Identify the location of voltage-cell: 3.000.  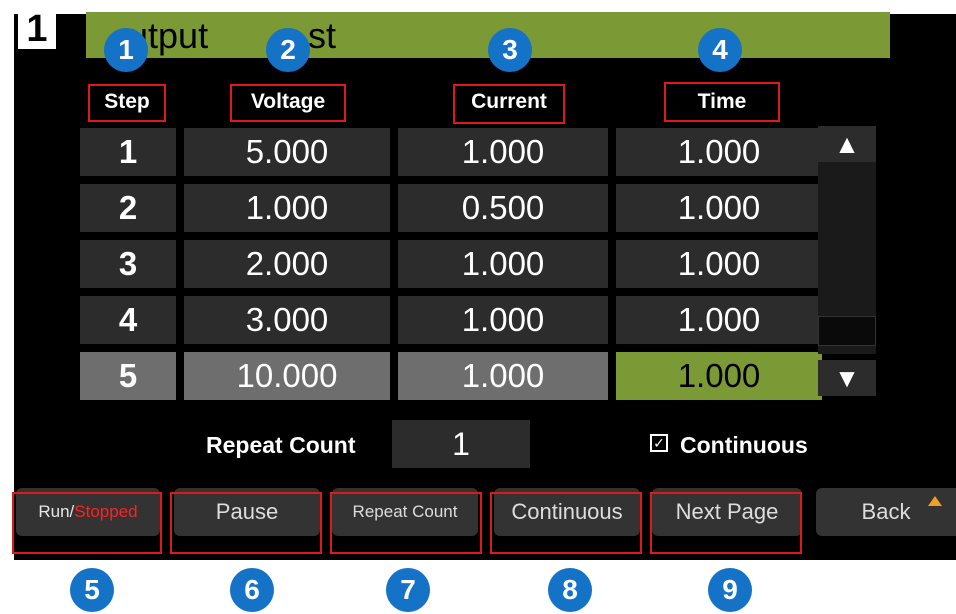
(287, 320).